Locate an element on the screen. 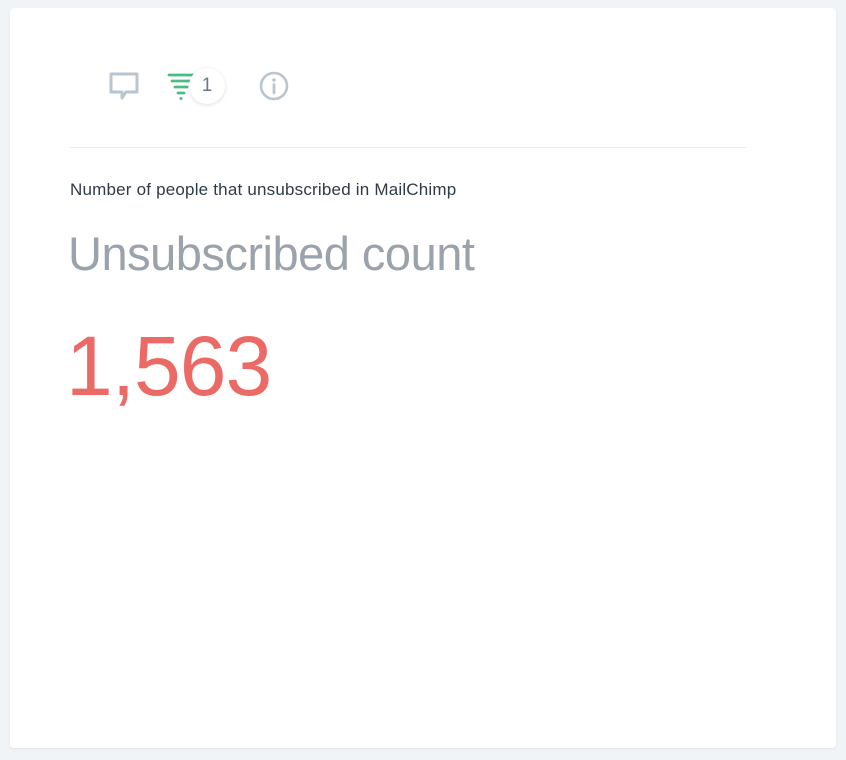 This screenshot has width=846, height=760. info-button is located at coordinates (274, 86).